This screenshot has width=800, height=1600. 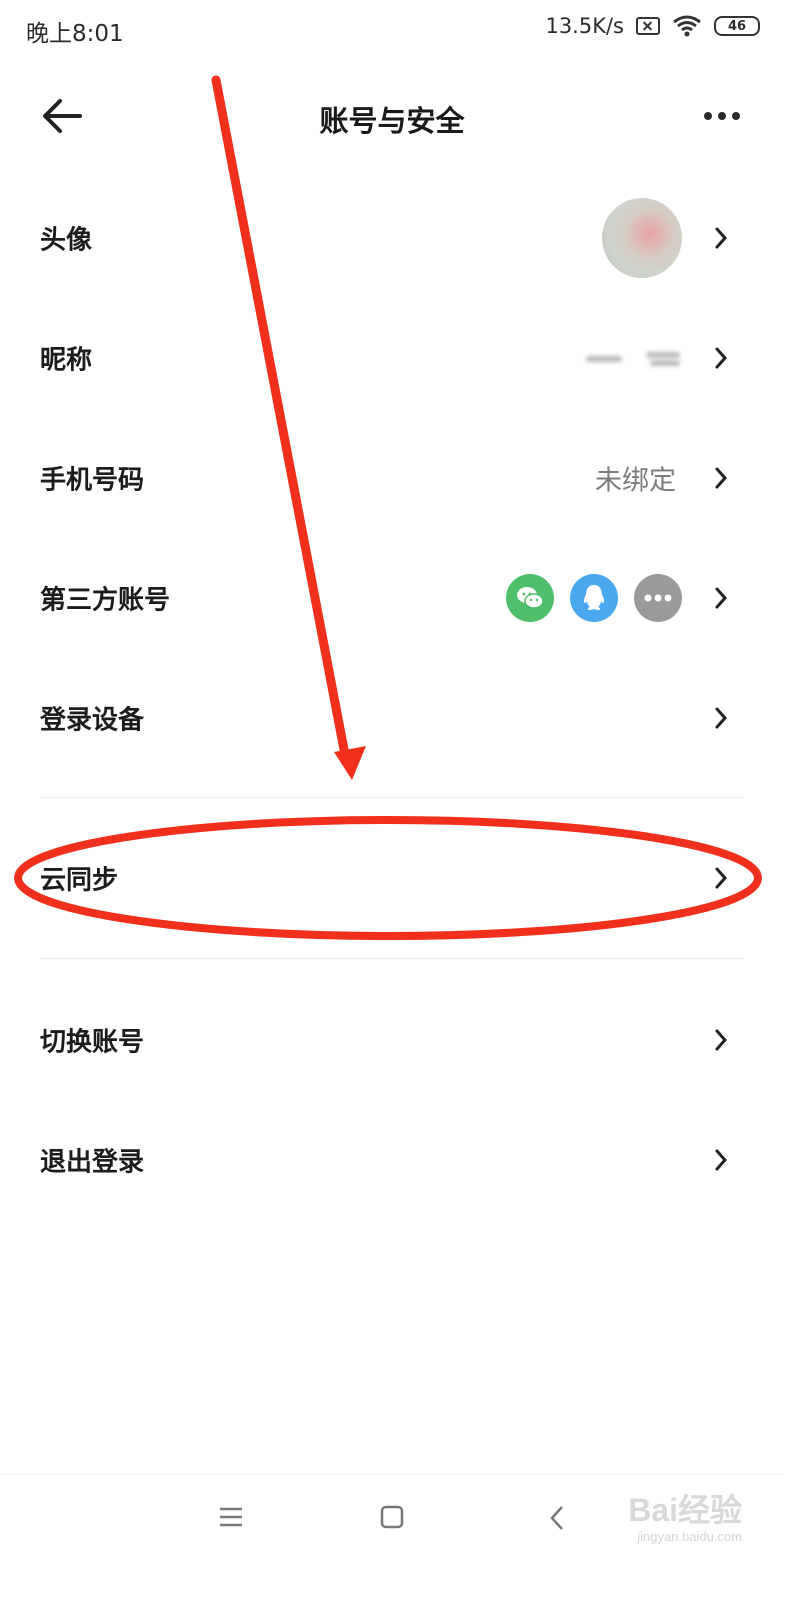 What do you see at coordinates (689, 1536) in the screenshot?
I see `watermark-url: jingyan.baidu.com` at bounding box center [689, 1536].